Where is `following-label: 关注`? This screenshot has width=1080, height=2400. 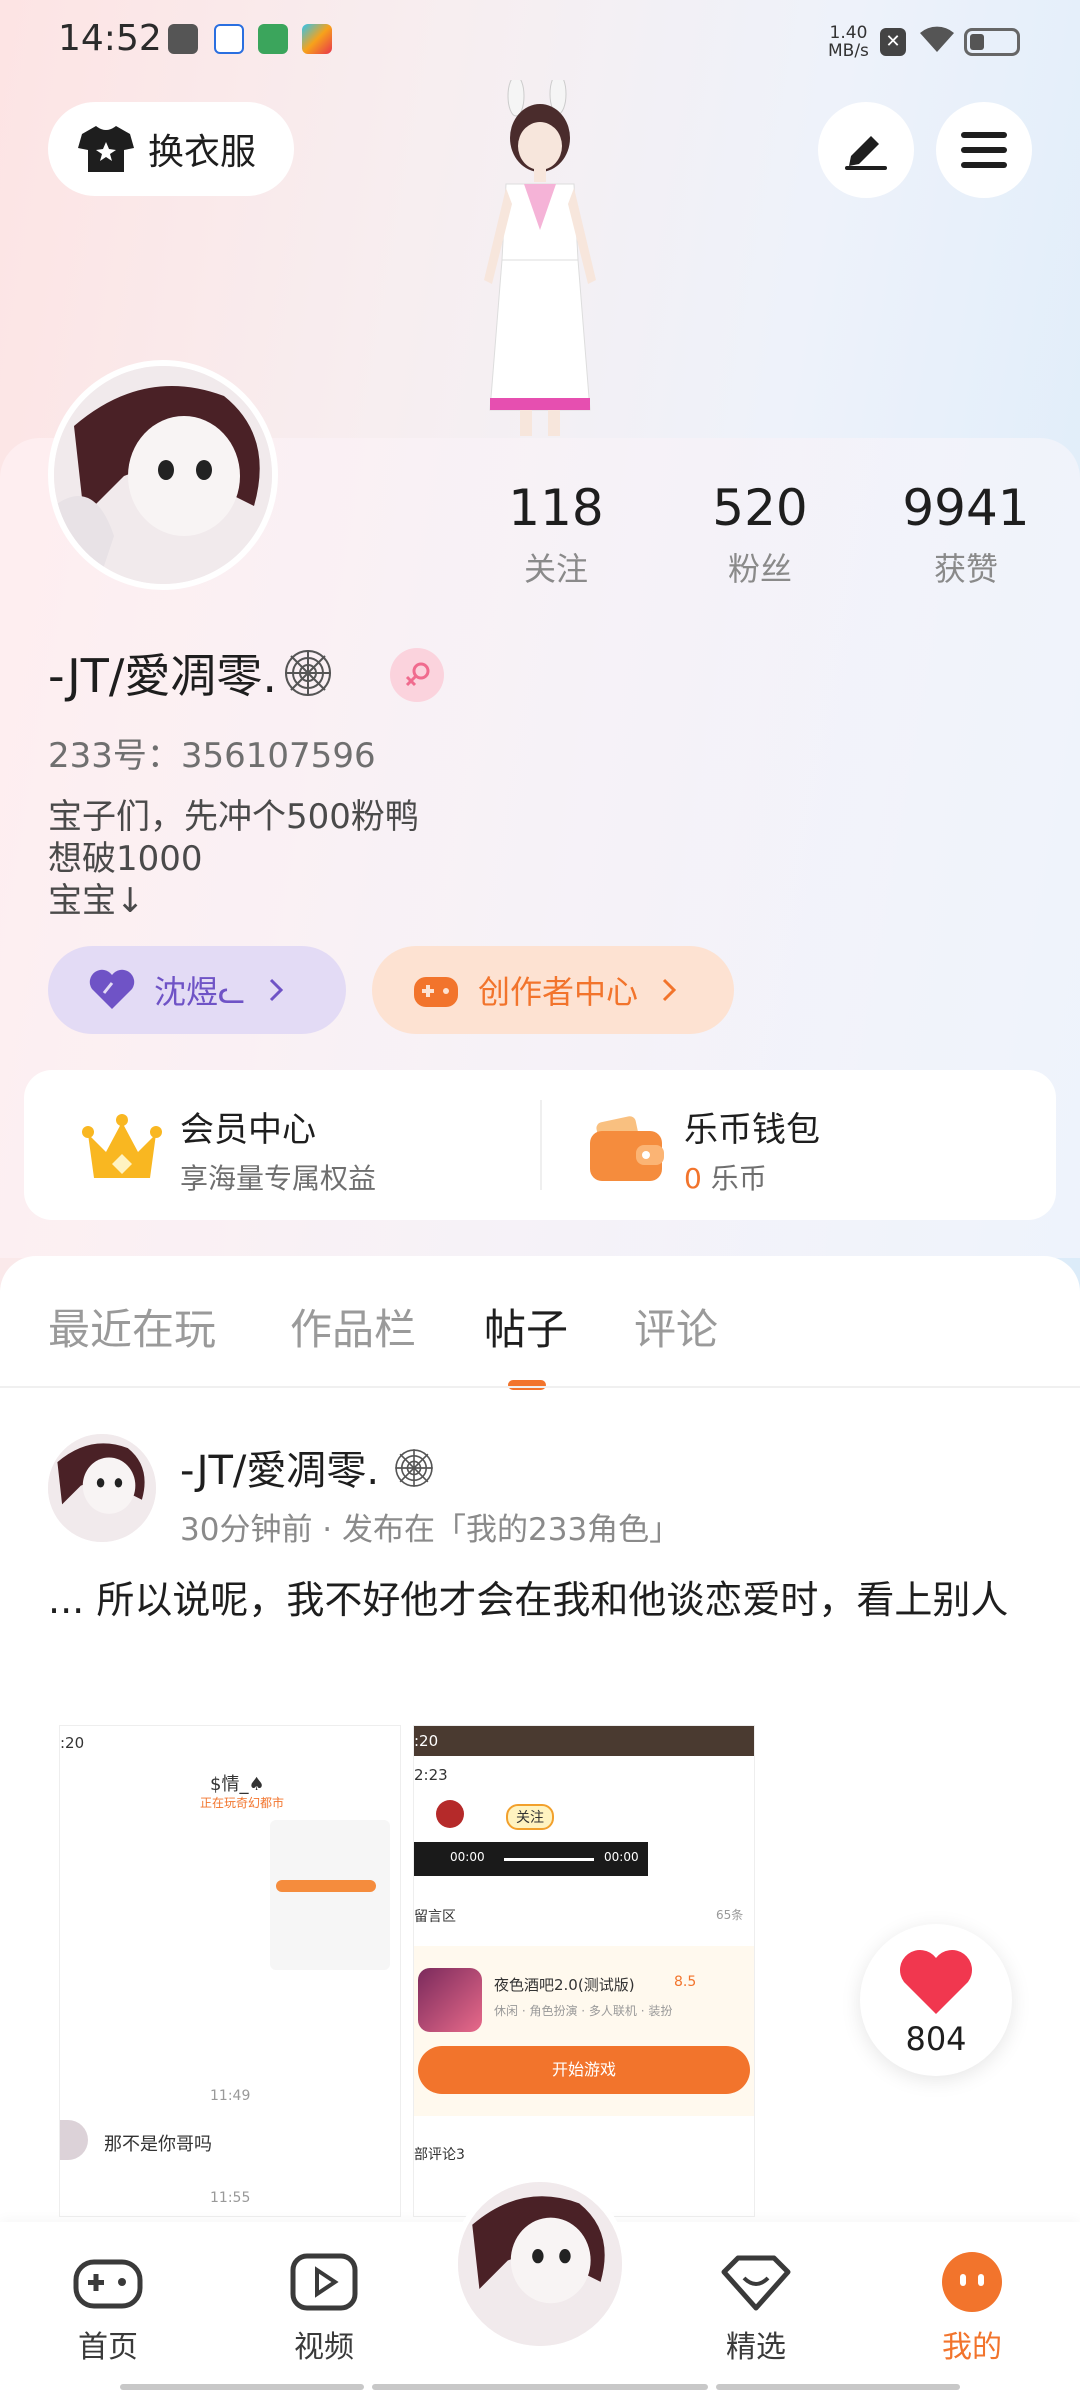 following-label: 关注 is located at coordinates (555, 569).